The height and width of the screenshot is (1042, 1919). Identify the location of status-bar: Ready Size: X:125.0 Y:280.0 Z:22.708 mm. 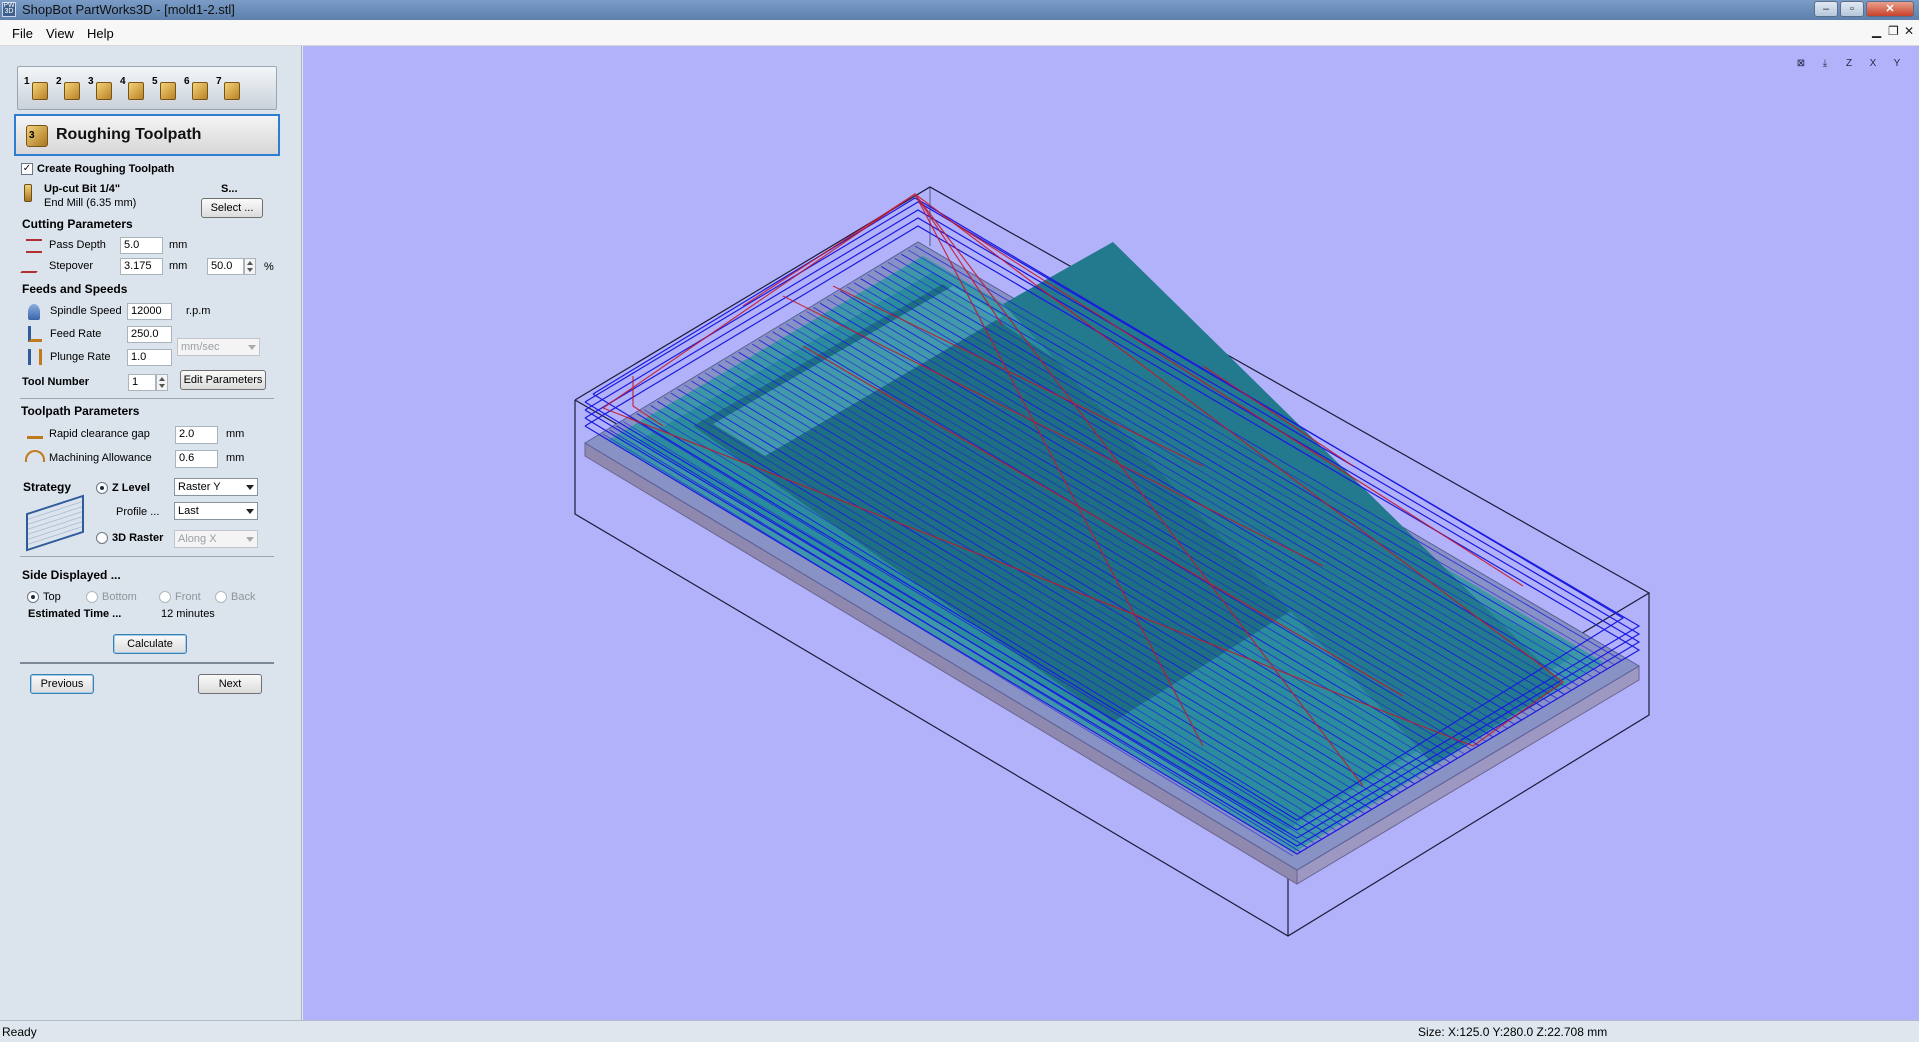
(959, 1031).